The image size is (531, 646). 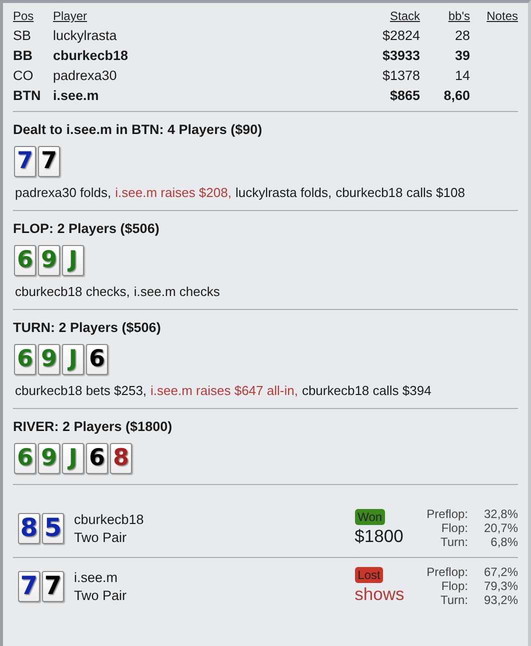 What do you see at coordinates (369, 575) in the screenshot?
I see `result-badge: Lost` at bounding box center [369, 575].